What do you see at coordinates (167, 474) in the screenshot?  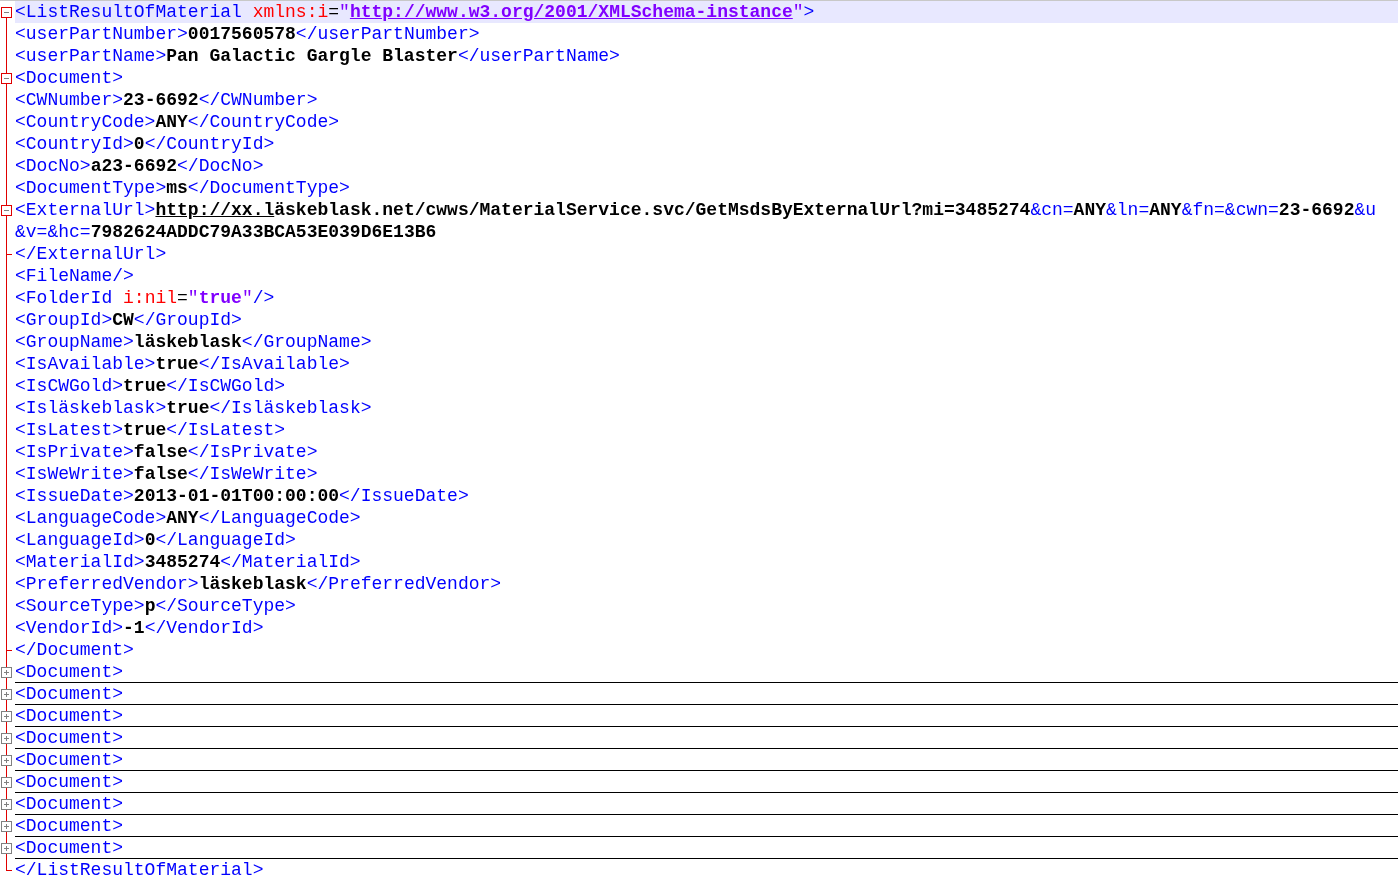 I see `code-line: <IsWeWrite>false</IsWeWrite>` at bounding box center [167, 474].